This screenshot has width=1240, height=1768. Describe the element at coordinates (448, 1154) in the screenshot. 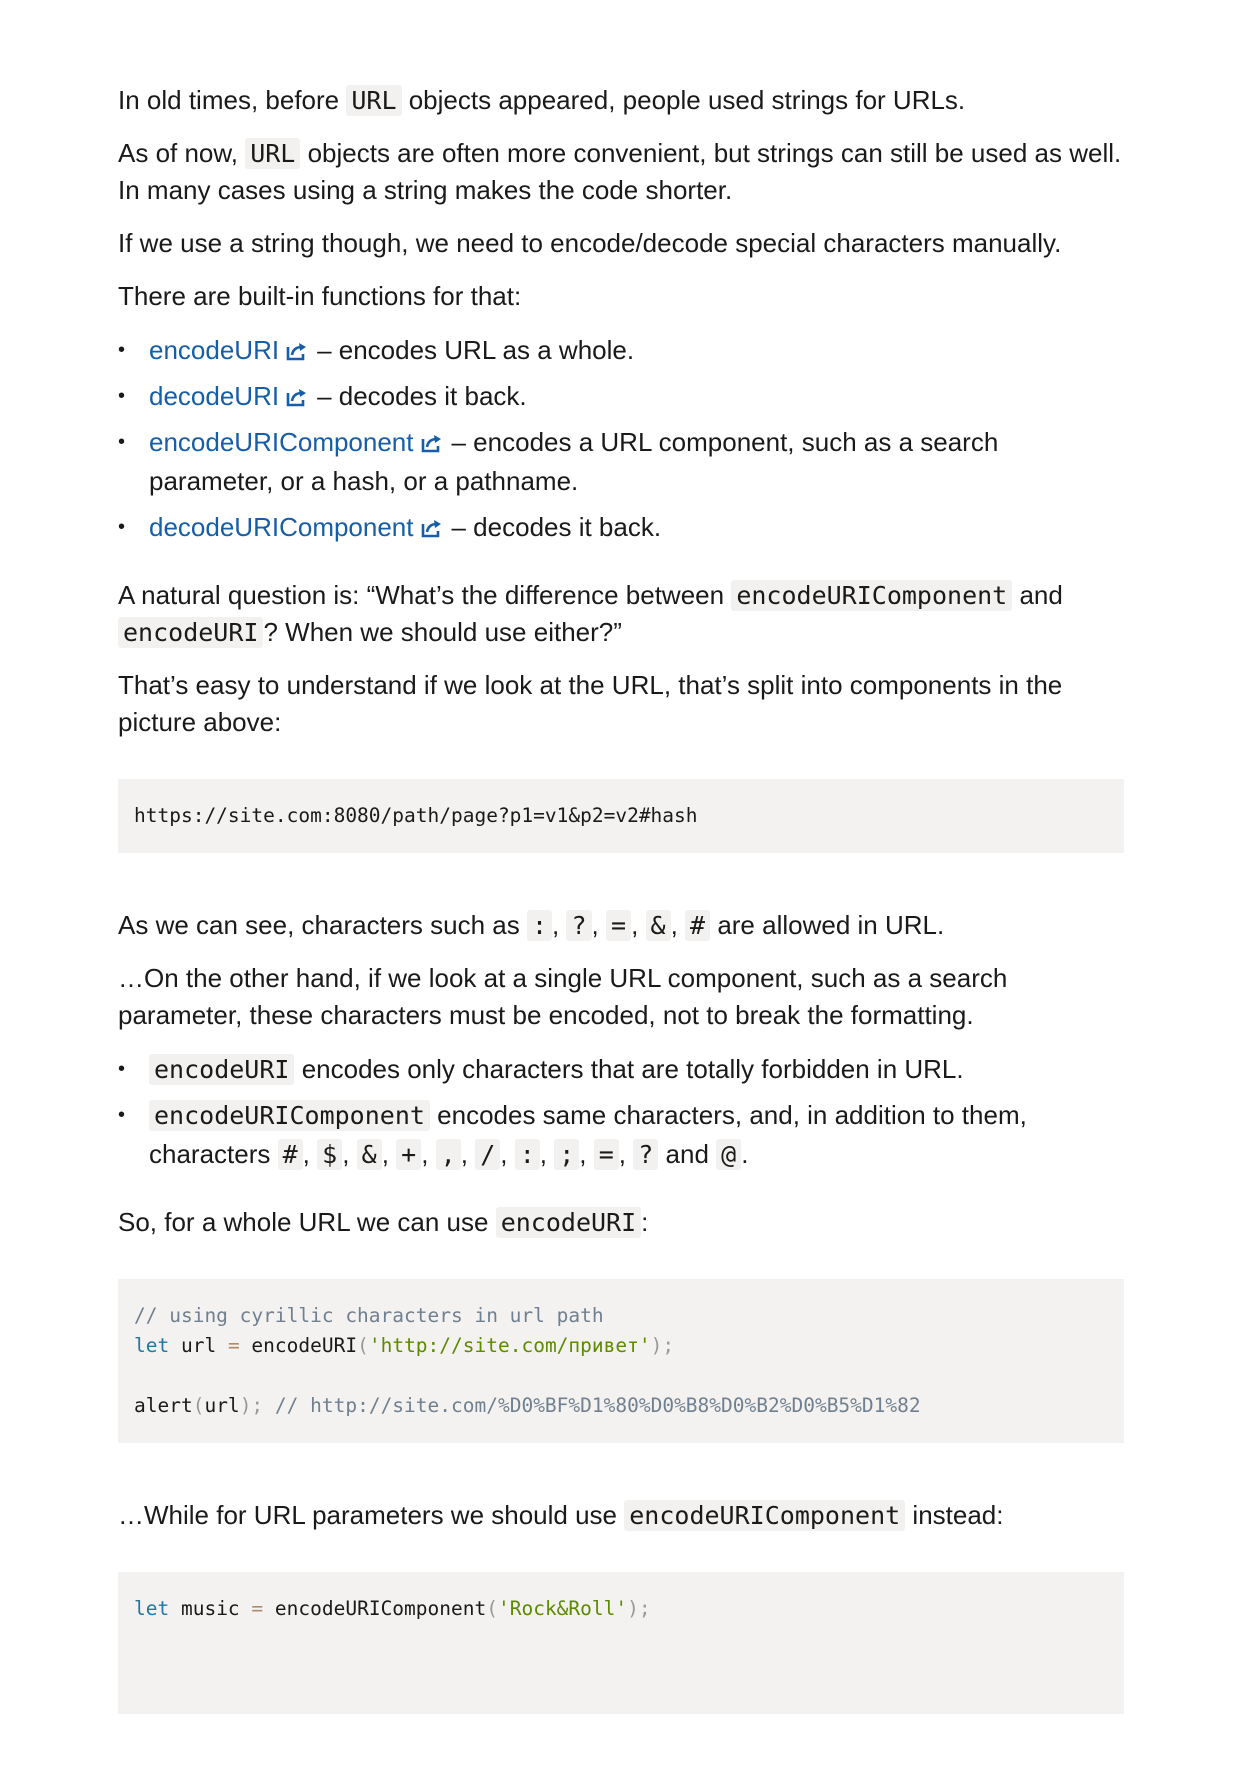

I see `inline-code: ,` at that location.